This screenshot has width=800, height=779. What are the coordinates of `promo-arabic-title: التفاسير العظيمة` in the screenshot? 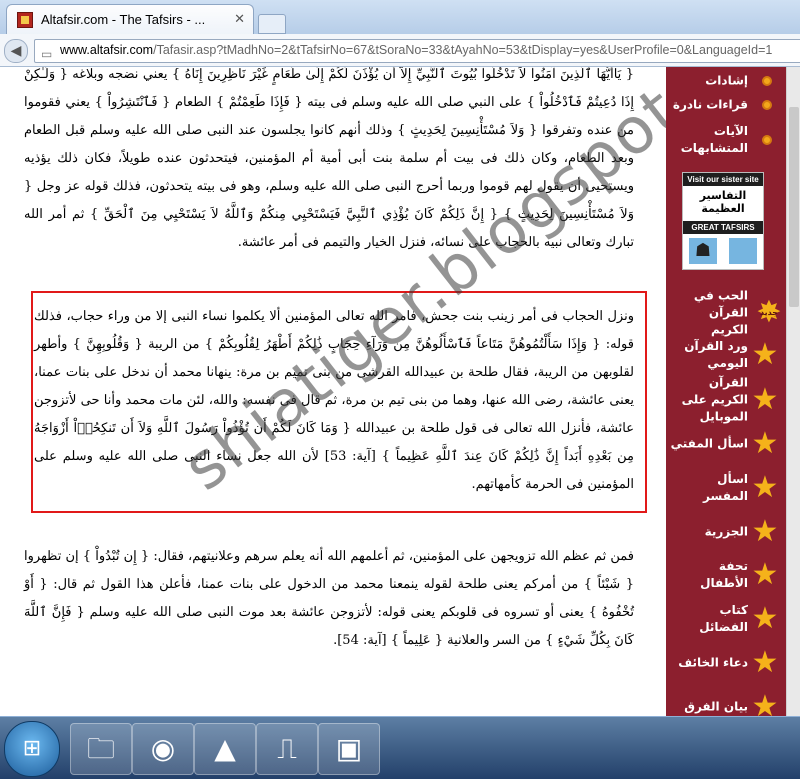 It's located at (723, 202).